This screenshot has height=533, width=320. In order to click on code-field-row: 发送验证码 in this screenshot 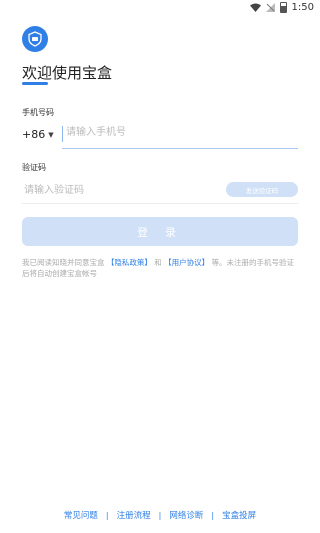, I will do `click(160, 190)`.